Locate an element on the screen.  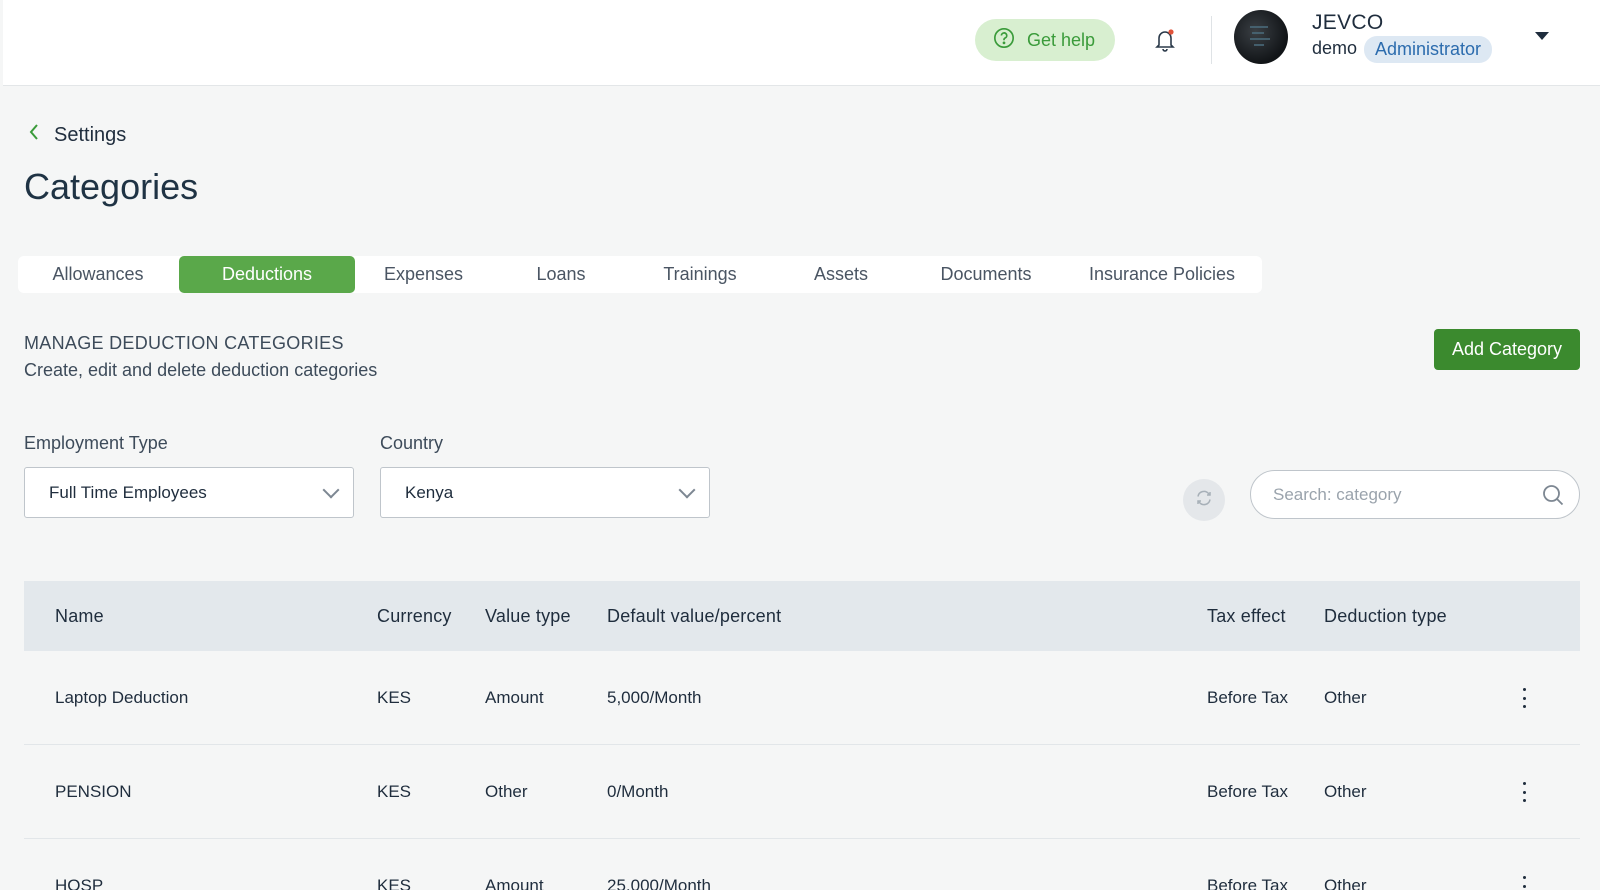
cell-name: Laptop Deduction is located at coordinates (122, 697).